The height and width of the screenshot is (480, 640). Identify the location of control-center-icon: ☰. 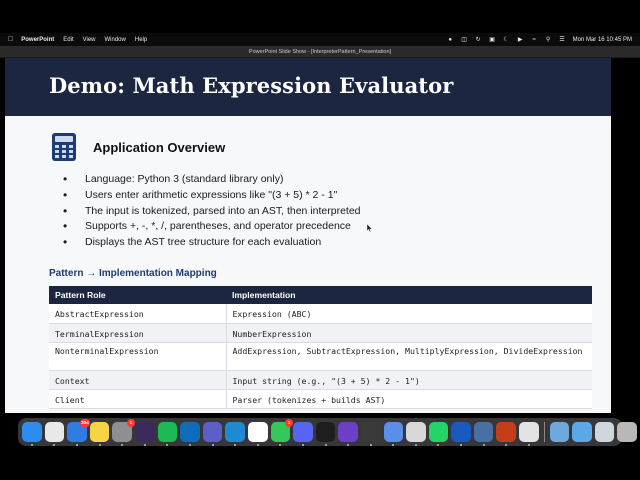
(562, 40).